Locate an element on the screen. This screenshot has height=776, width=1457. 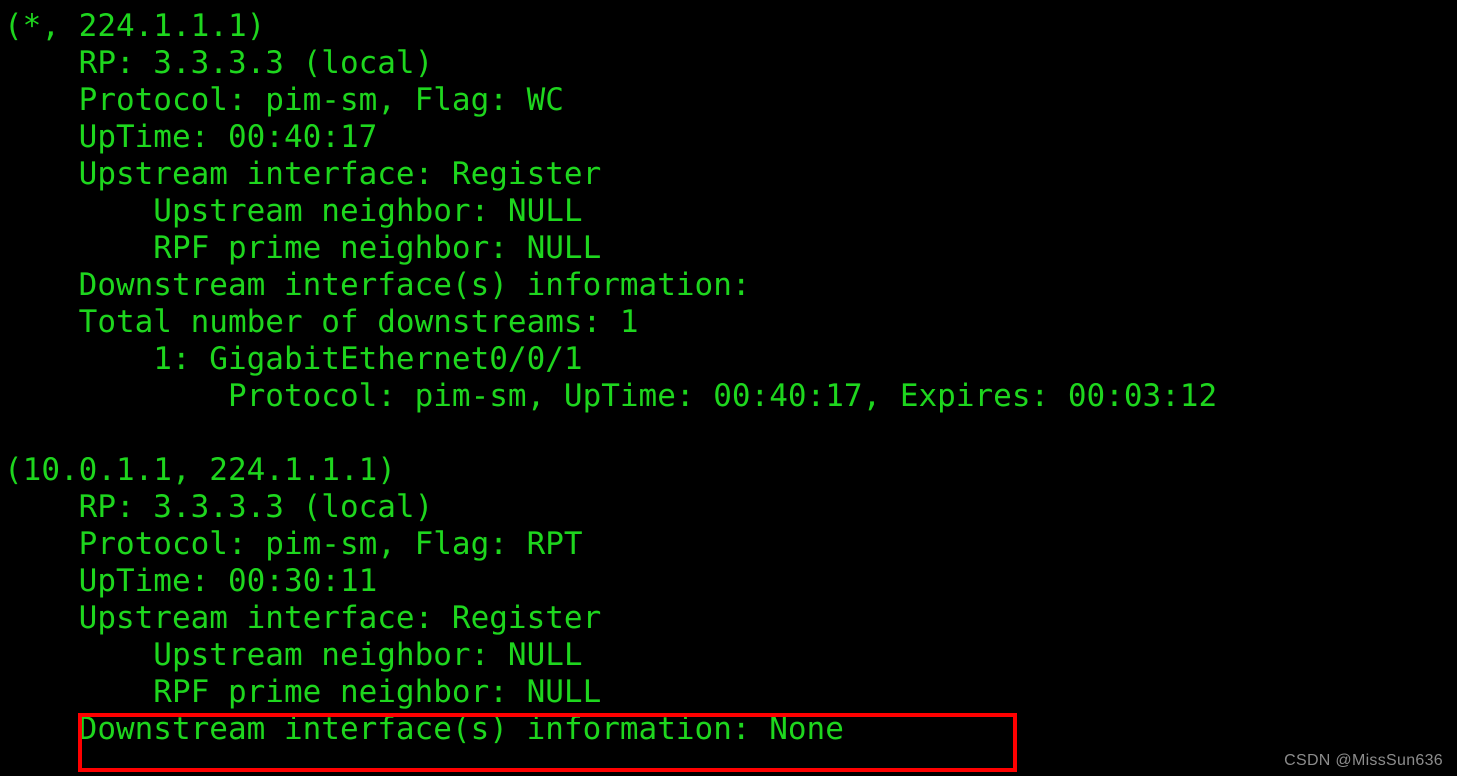
console-line: 1: GigabitEthernet0/0/1 is located at coordinates (293, 359).